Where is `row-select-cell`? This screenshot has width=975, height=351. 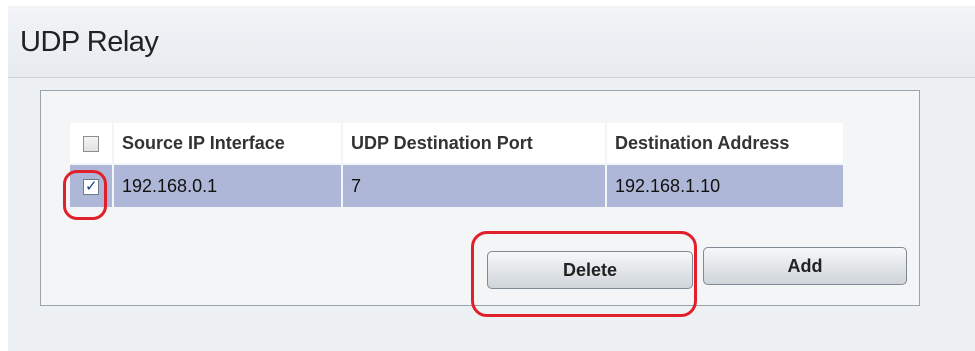
row-select-cell is located at coordinates (91, 186).